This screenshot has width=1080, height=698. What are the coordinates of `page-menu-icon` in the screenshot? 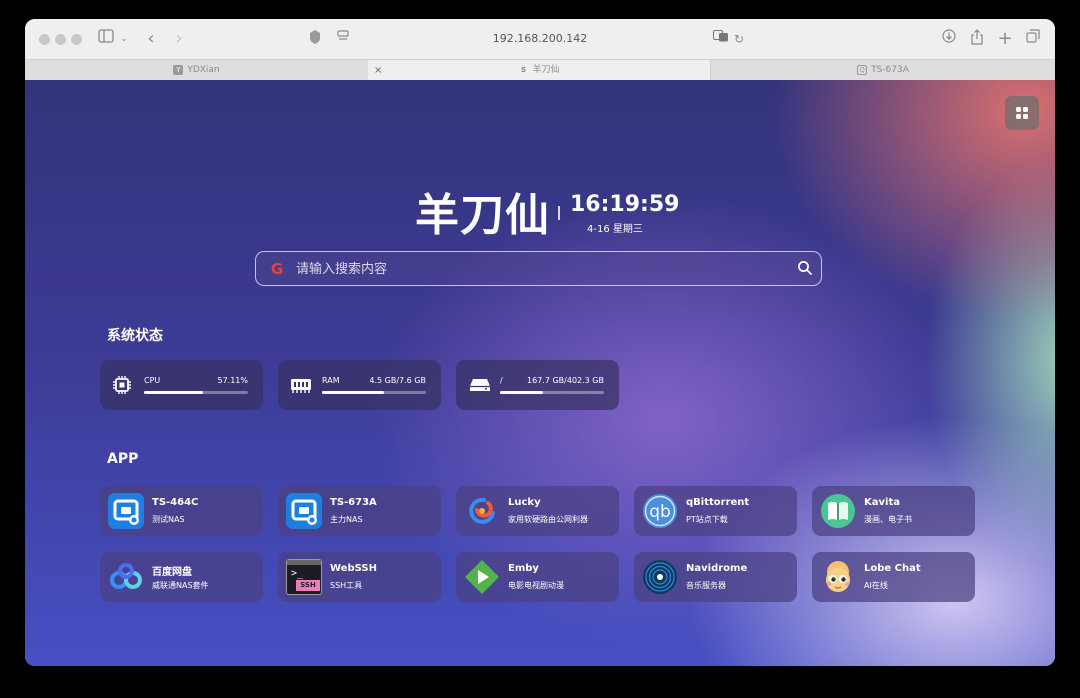 It's located at (343, 39).